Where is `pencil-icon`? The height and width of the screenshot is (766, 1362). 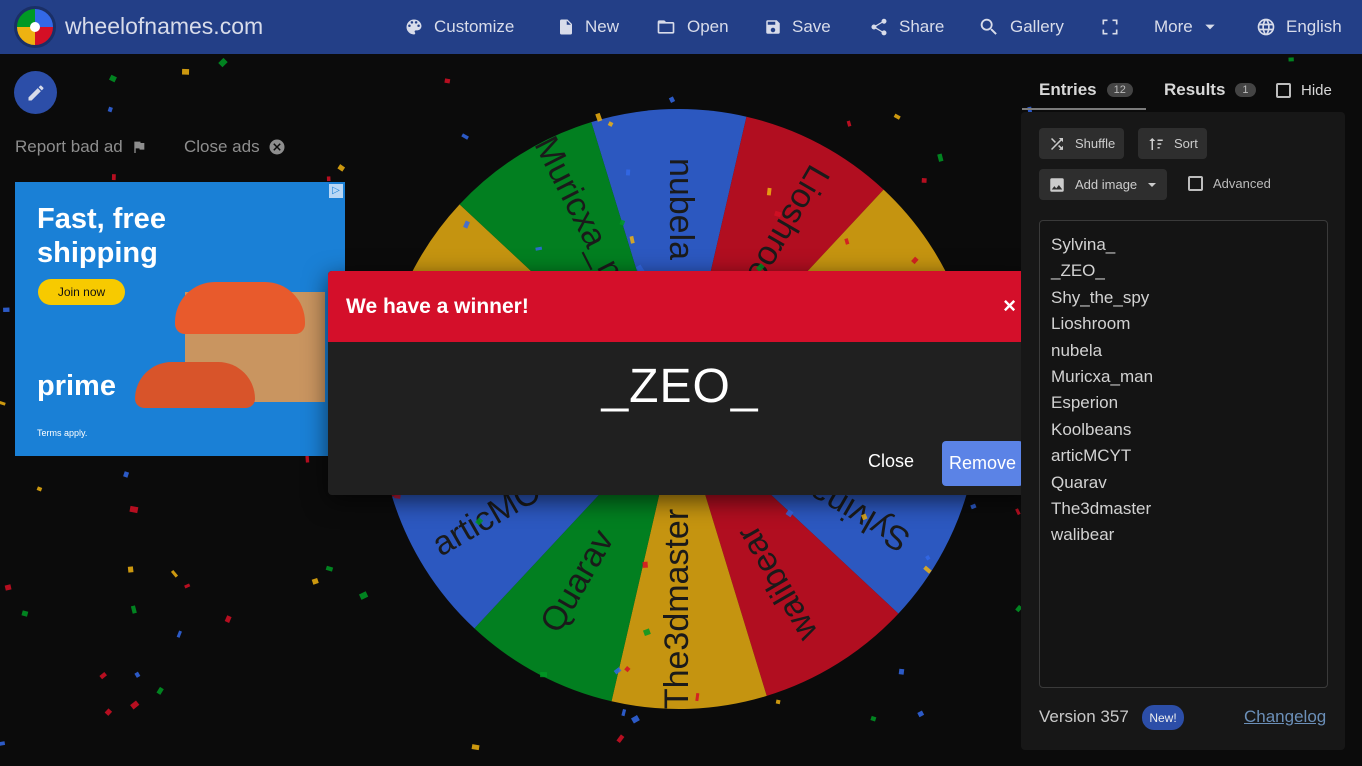 pencil-icon is located at coordinates (35, 92).